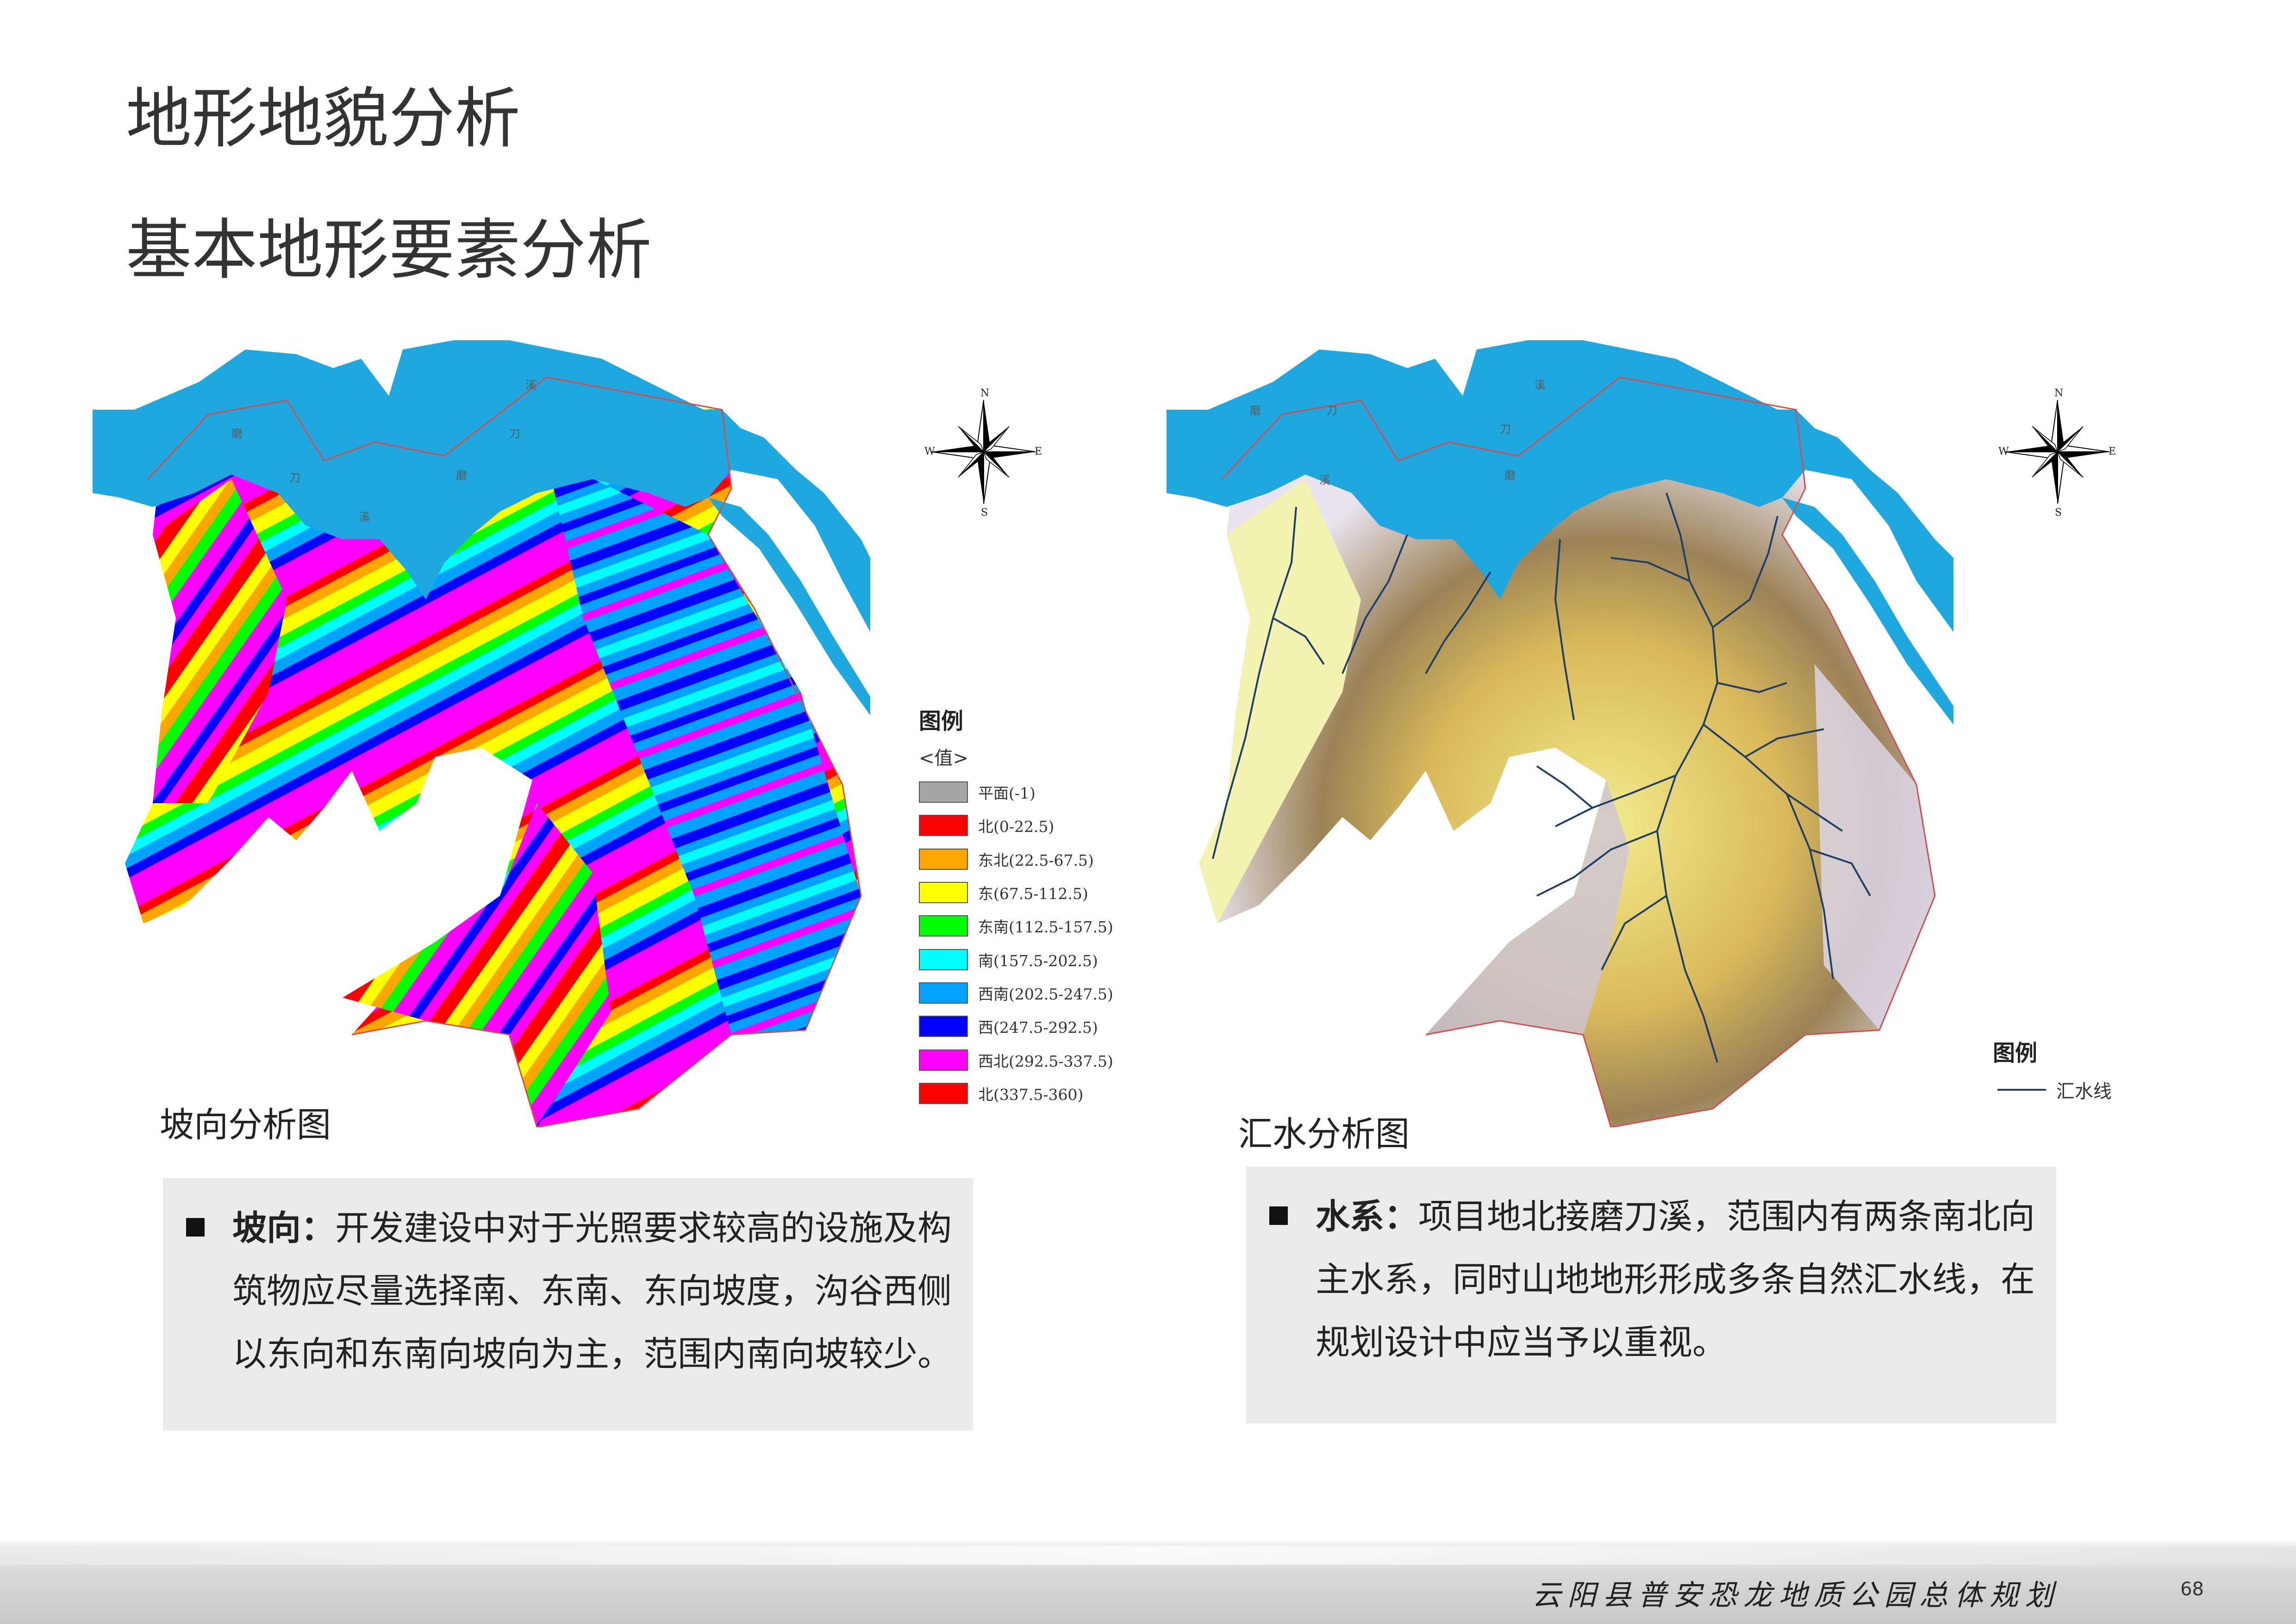 The image size is (2296, 1624). What do you see at coordinates (1033, 894) in the screenshot?
I see `legend-label: 东(67.5-112.5)` at bounding box center [1033, 894].